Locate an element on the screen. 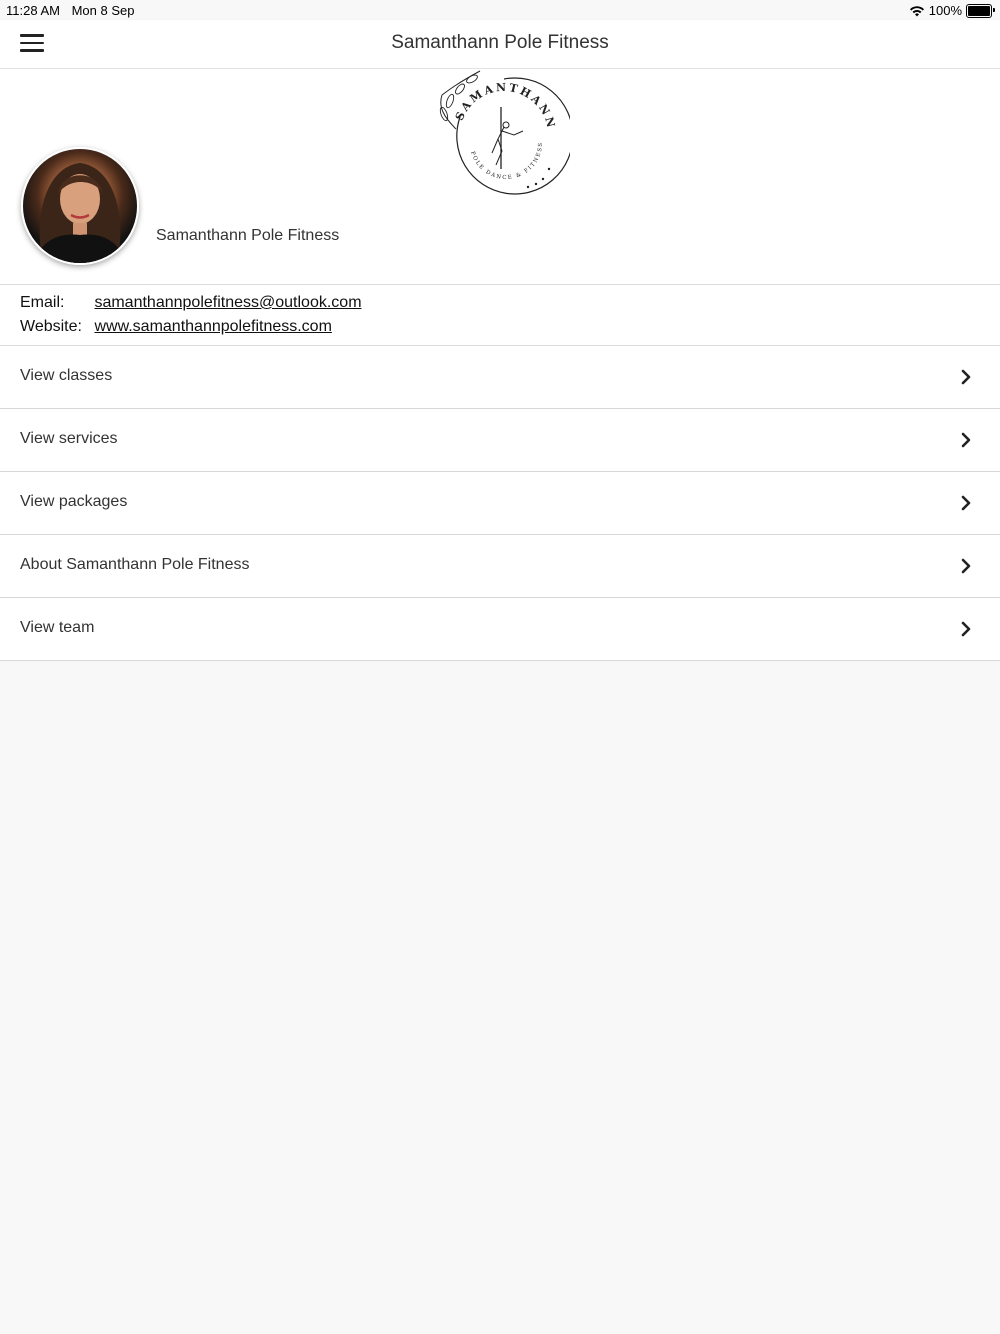 The width and height of the screenshot is (1000, 1334). status-bar: 11:28 AM Mon 8 Sep 100% is located at coordinates (500, 10).